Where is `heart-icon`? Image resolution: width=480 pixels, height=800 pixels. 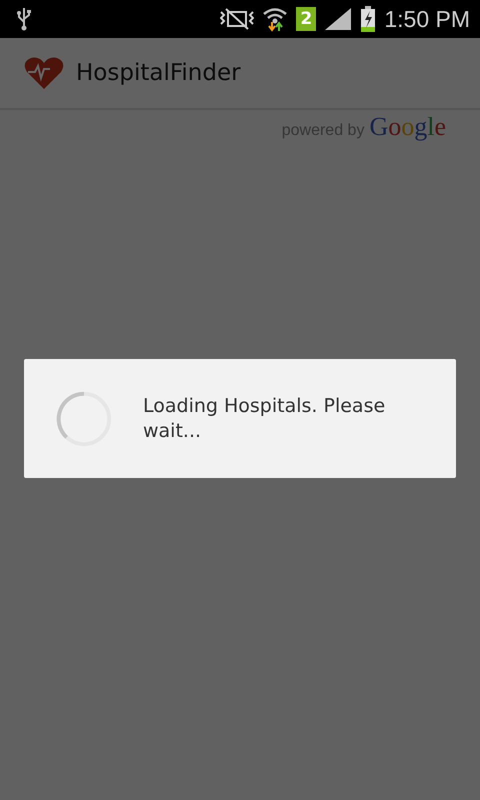 heart-icon is located at coordinates (44, 73).